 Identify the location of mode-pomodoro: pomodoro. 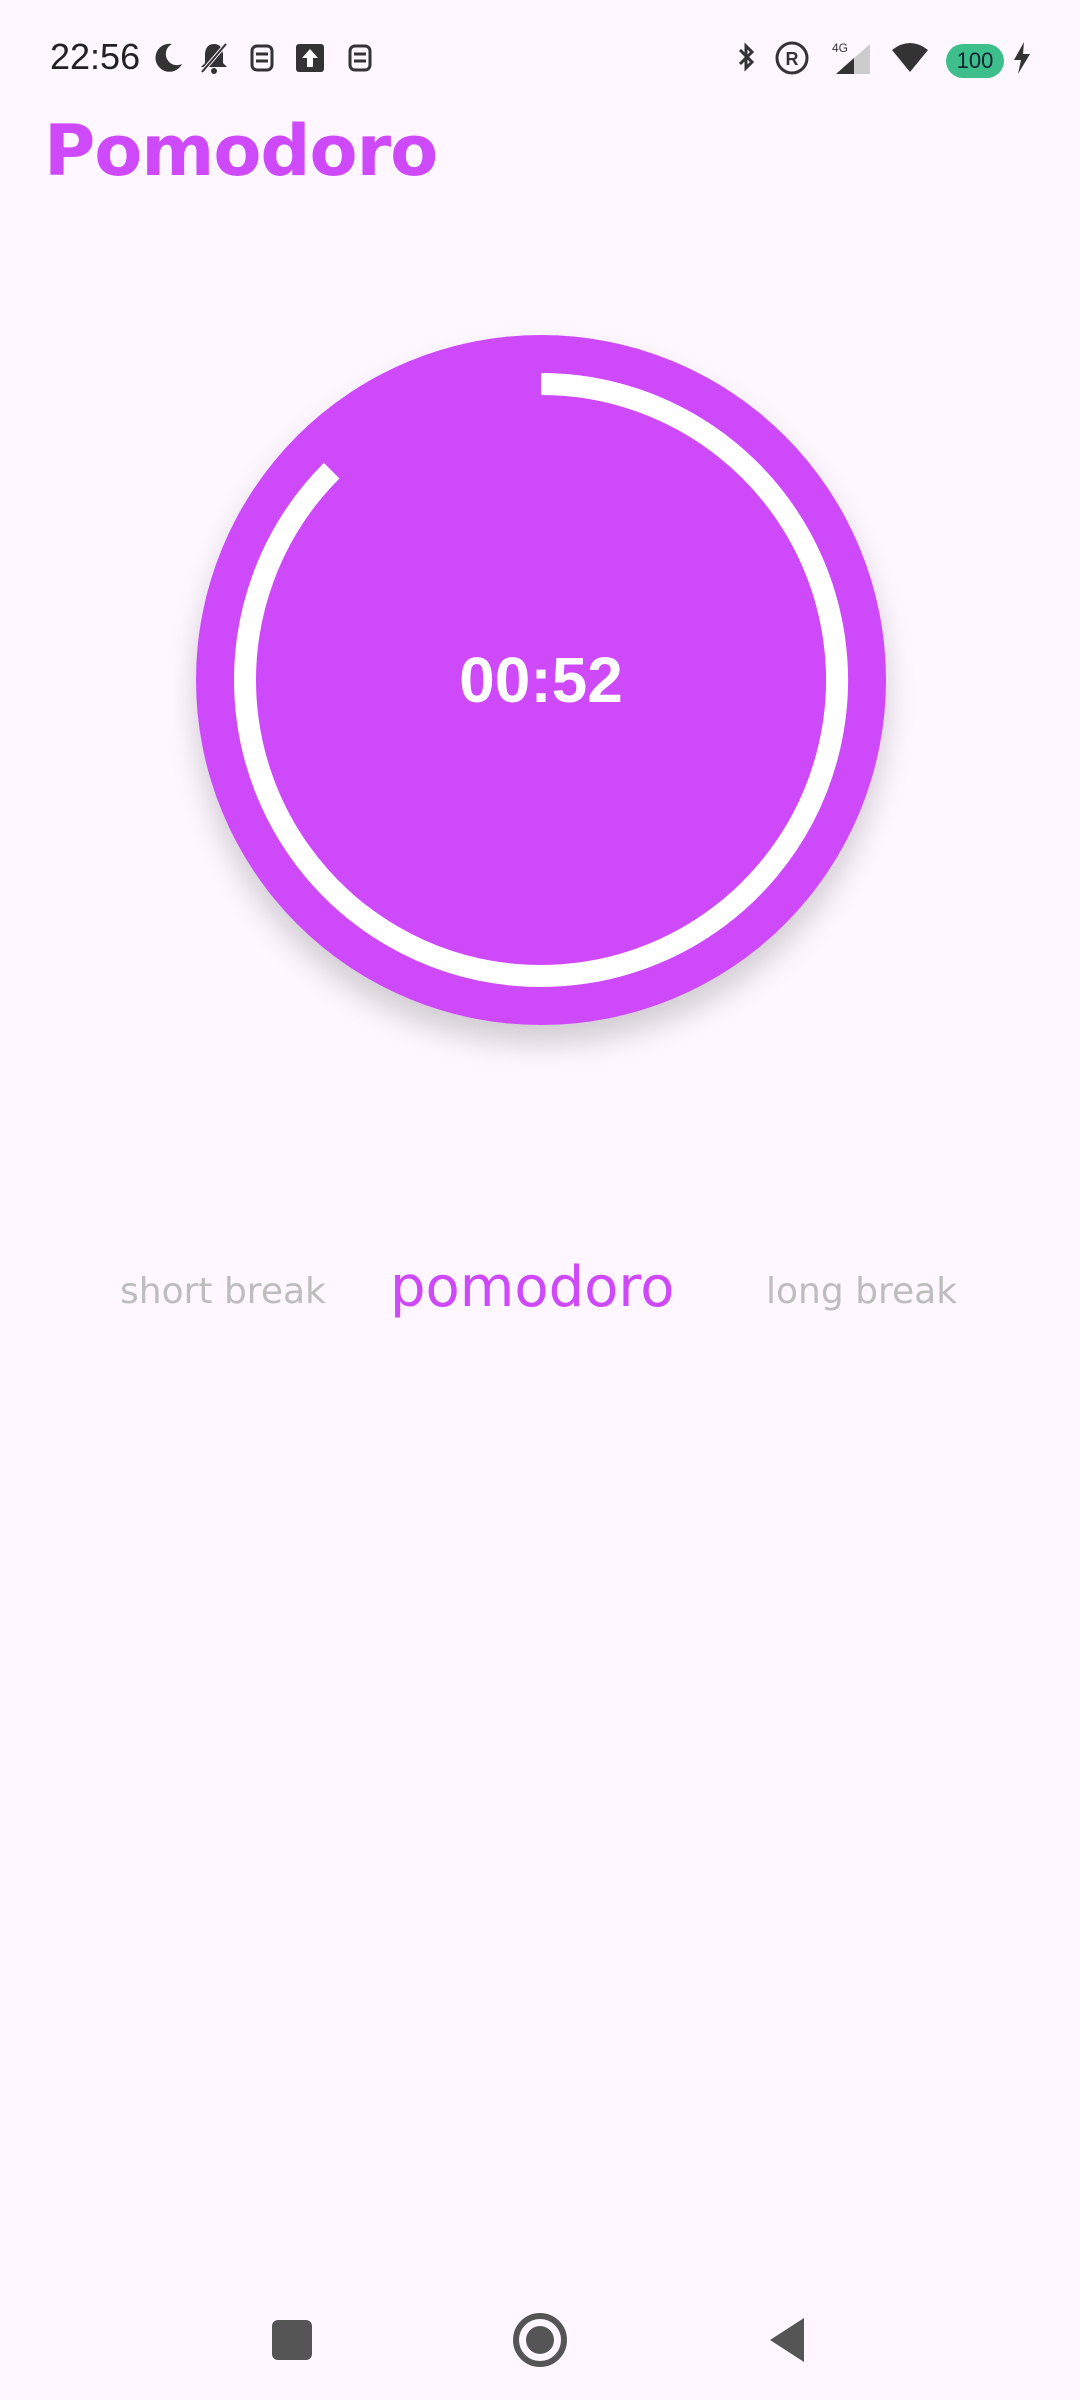
(532, 1287).